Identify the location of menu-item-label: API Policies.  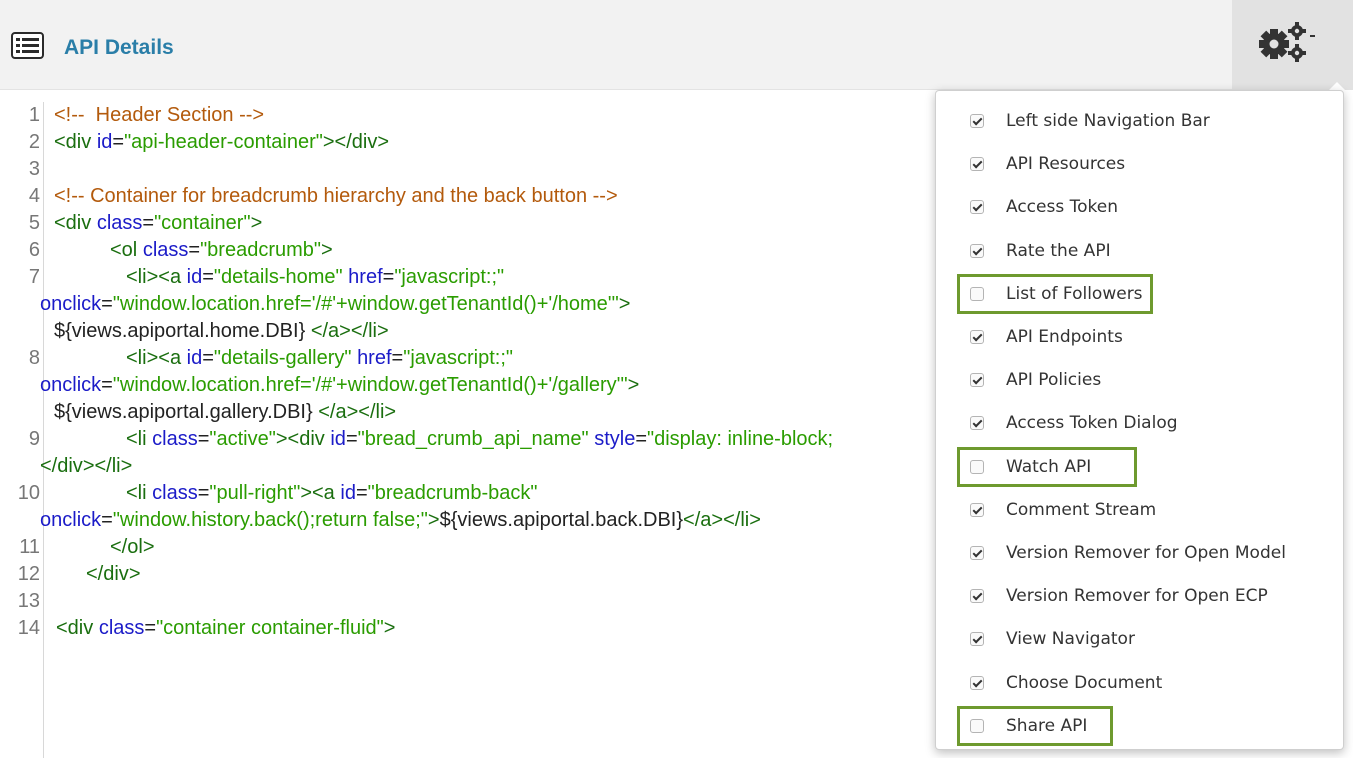
(1054, 380).